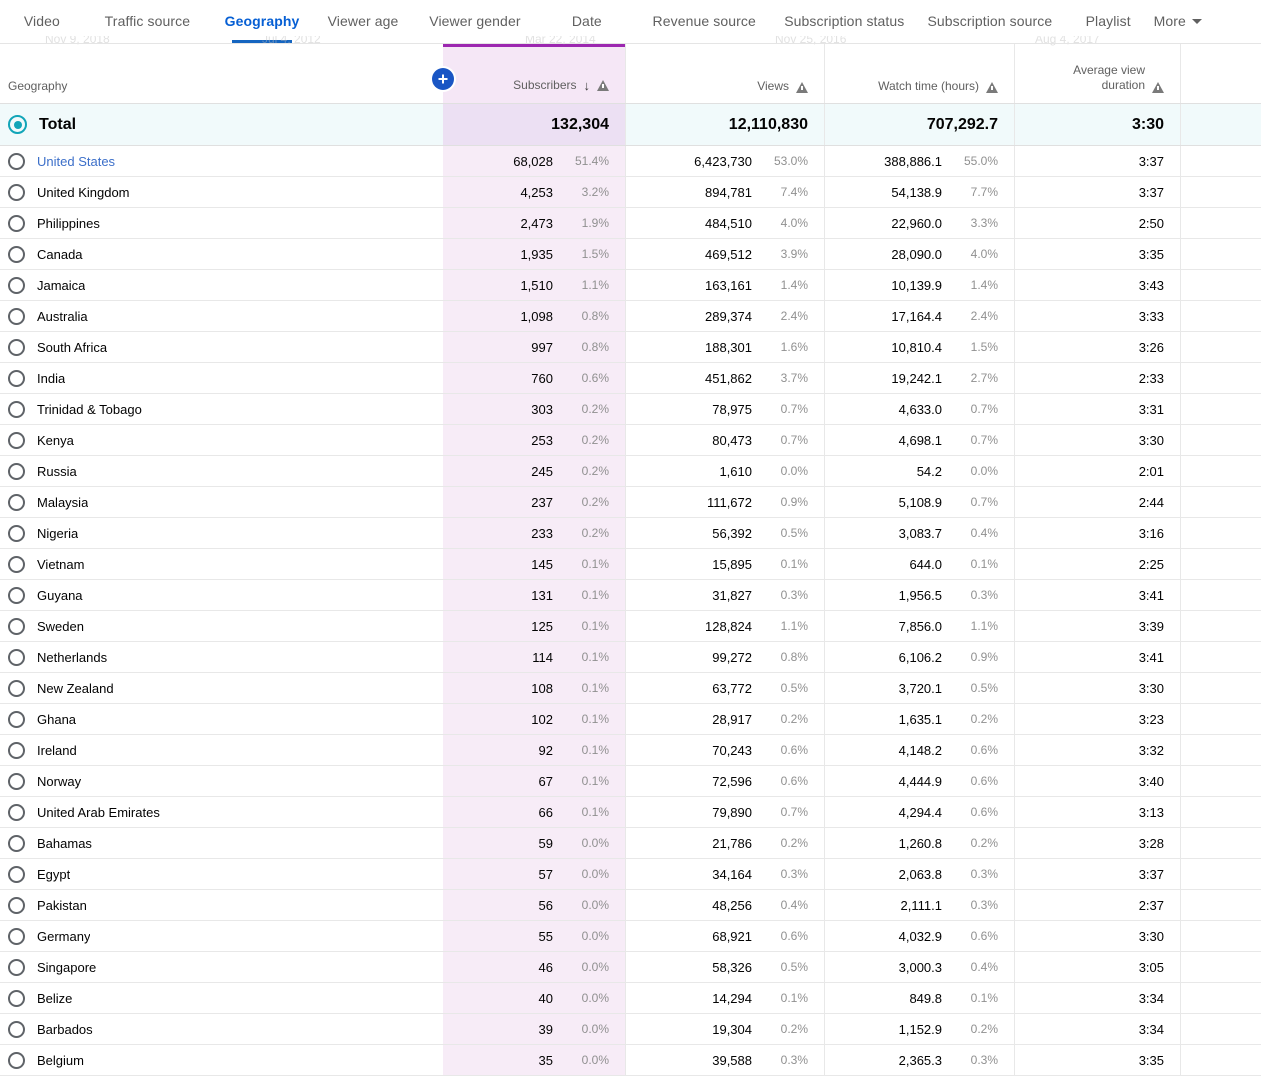  I want to click on row-cell-watch-time: 6,106.2 0.9%, so click(919, 657).